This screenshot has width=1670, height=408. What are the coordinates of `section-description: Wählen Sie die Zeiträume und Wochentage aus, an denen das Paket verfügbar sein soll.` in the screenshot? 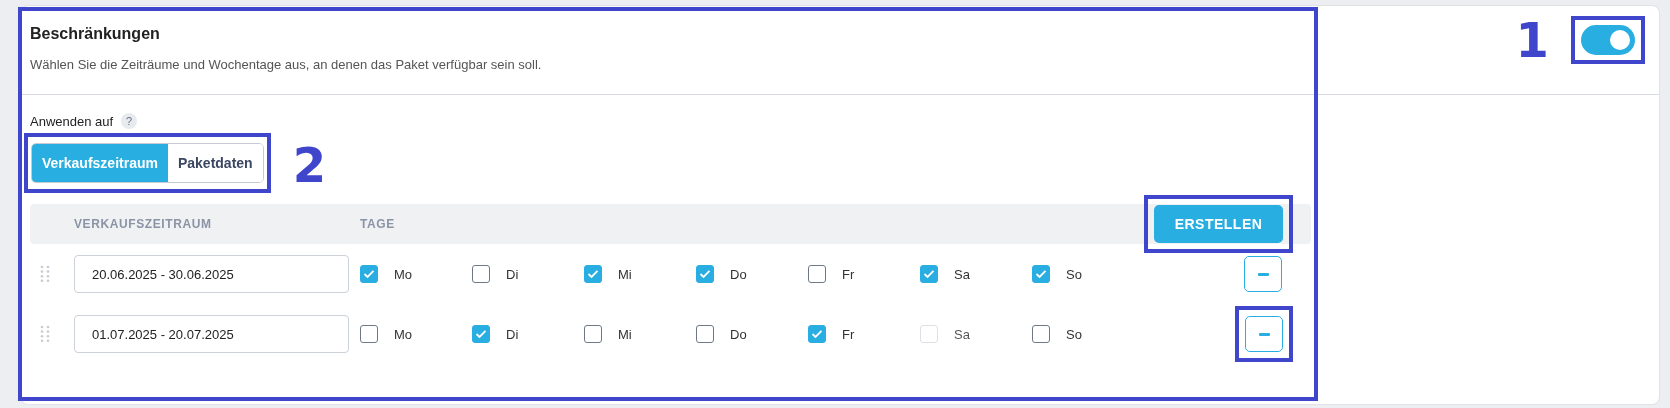 It's located at (286, 64).